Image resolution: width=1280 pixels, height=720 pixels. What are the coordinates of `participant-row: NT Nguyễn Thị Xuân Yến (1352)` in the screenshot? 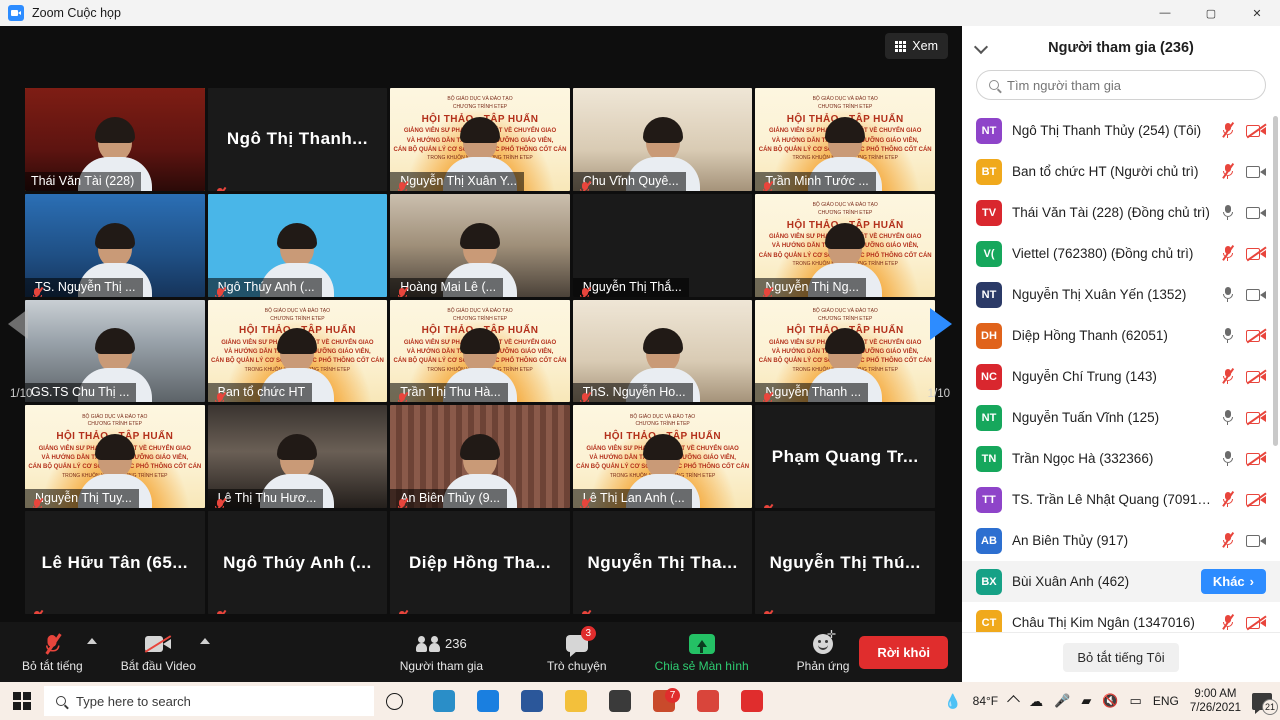 It's located at (1121, 294).